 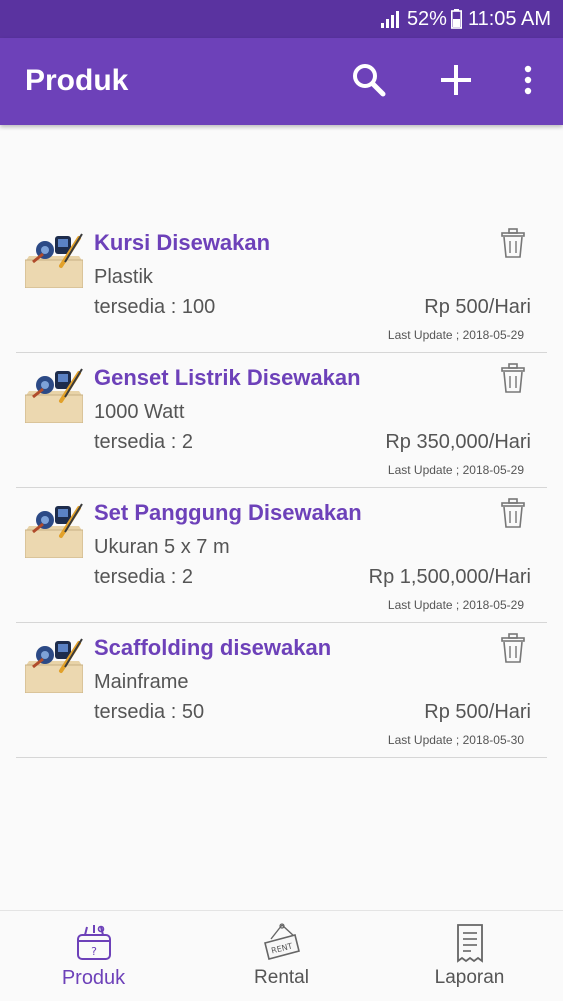 What do you see at coordinates (281, 81) in the screenshot?
I see `app-bar: Produk` at bounding box center [281, 81].